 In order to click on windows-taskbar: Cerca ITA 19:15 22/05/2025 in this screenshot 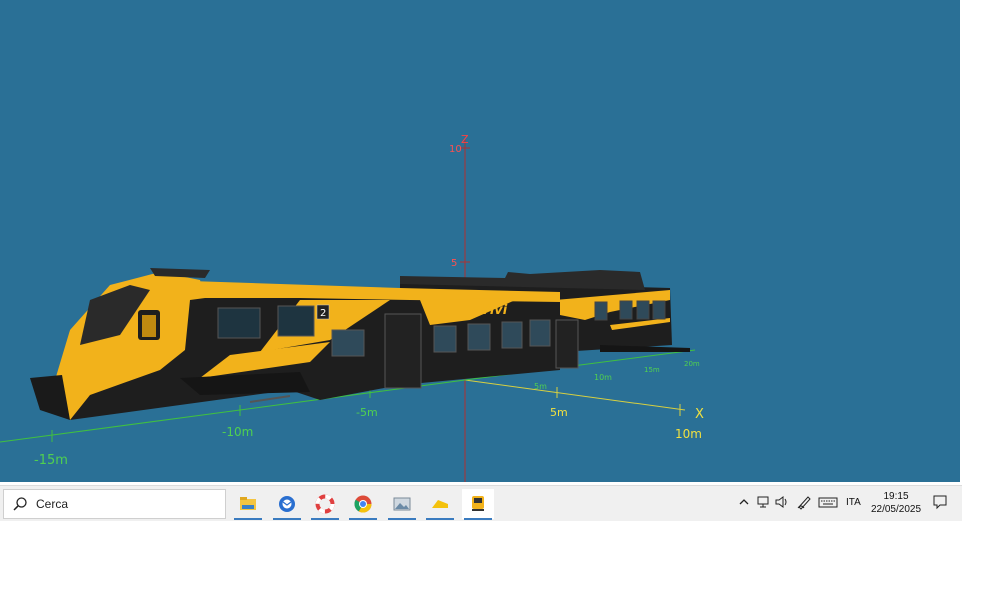, I will do `click(481, 503)`.